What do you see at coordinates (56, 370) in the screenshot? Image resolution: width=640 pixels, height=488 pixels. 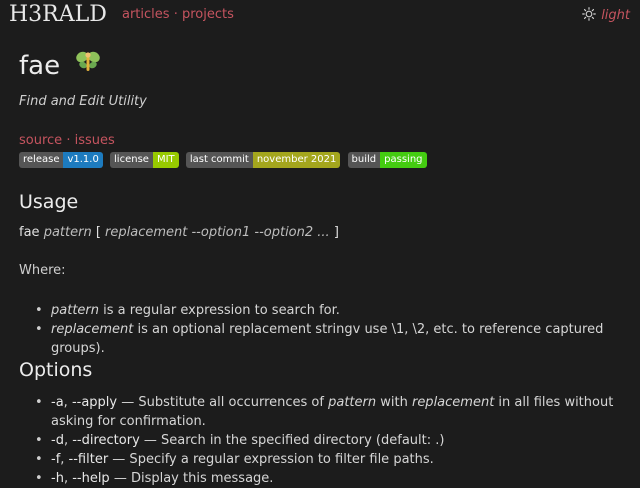 I see `options-heading: Options` at bounding box center [56, 370].